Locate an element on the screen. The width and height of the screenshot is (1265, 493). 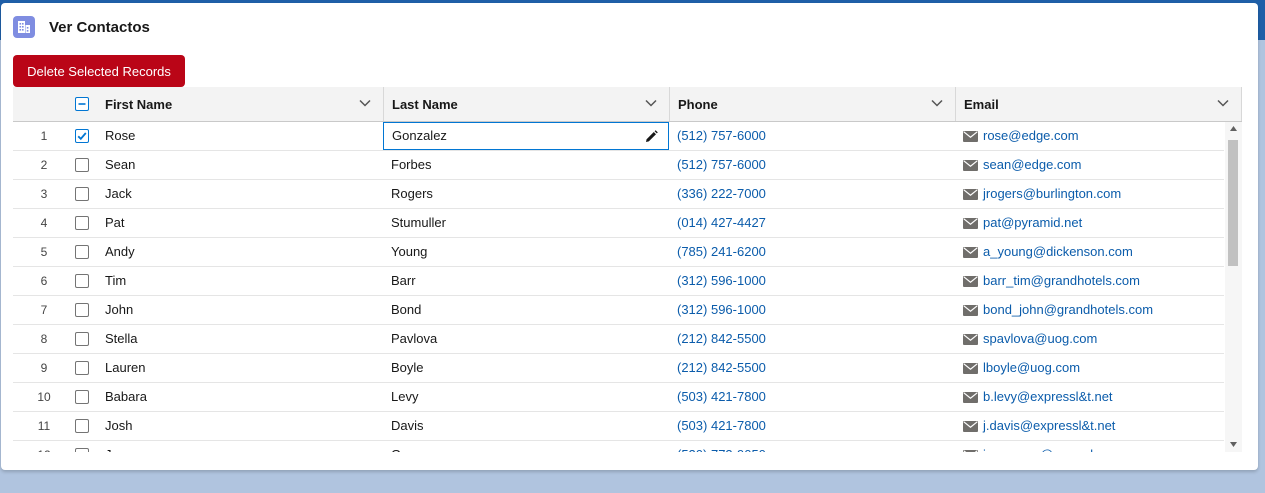
last-name-cell: Rogers is located at coordinates (412, 194).